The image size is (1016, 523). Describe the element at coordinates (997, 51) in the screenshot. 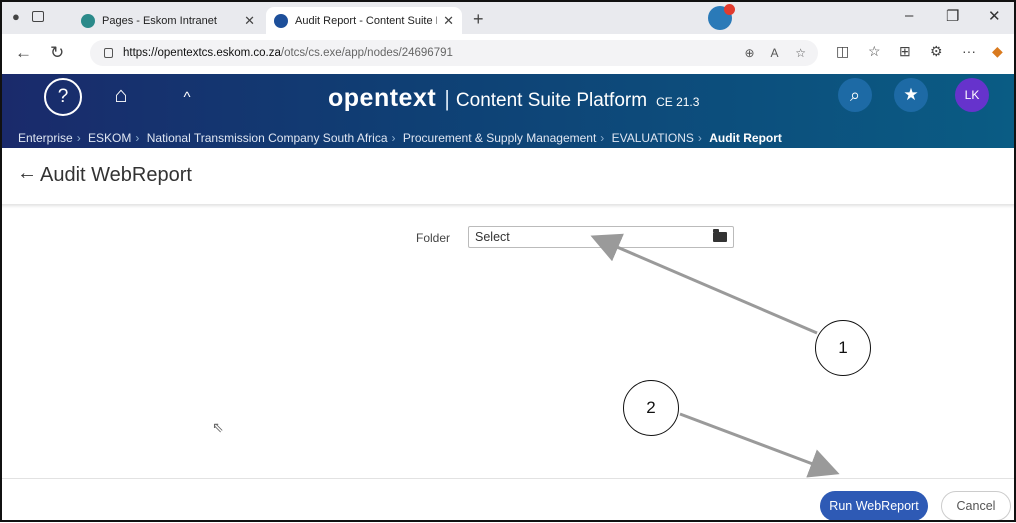

I see `copilot-sidebar-icon: ◆` at that location.